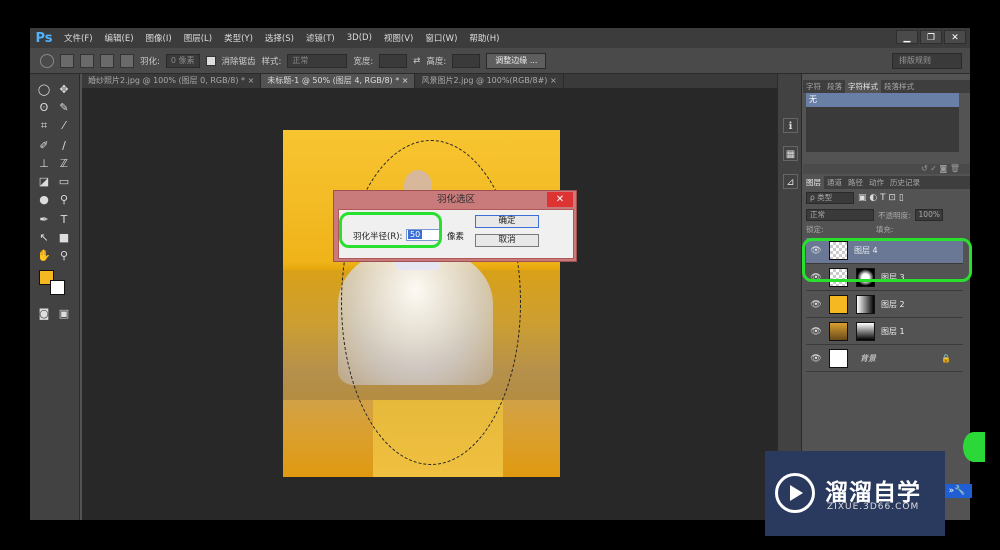 Image resolution: width=1000 pixels, height=550 pixels. What do you see at coordinates (834, 182) in the screenshot?
I see `tab-channels: 通道` at bounding box center [834, 182].